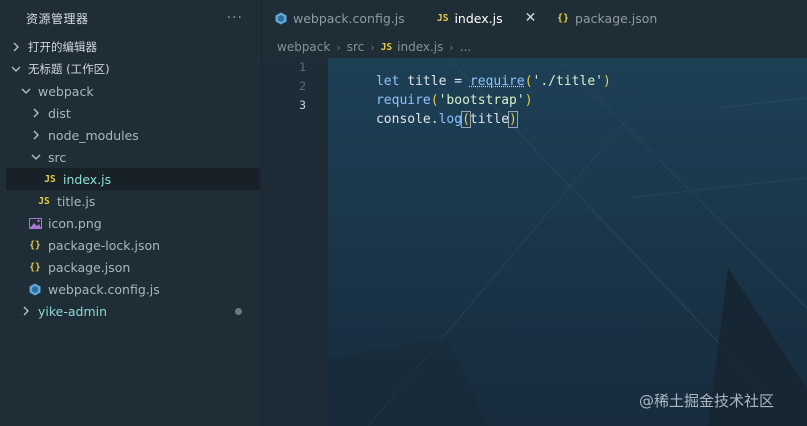 The image size is (807, 426). Describe the element at coordinates (35, 223) in the screenshot. I see `image-file-icon` at that location.